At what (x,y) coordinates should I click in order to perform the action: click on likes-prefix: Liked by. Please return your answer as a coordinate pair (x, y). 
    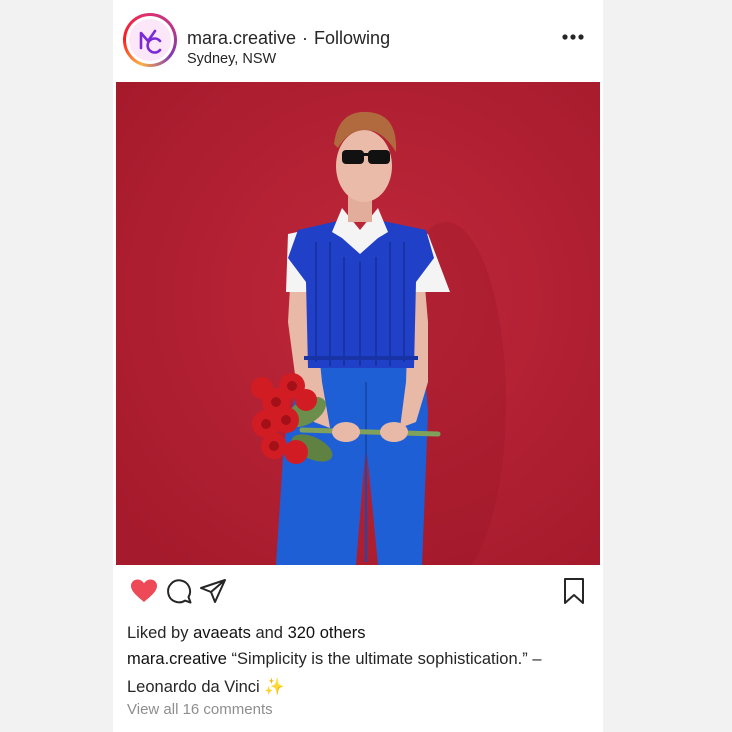
    Looking at the image, I should click on (158, 633).